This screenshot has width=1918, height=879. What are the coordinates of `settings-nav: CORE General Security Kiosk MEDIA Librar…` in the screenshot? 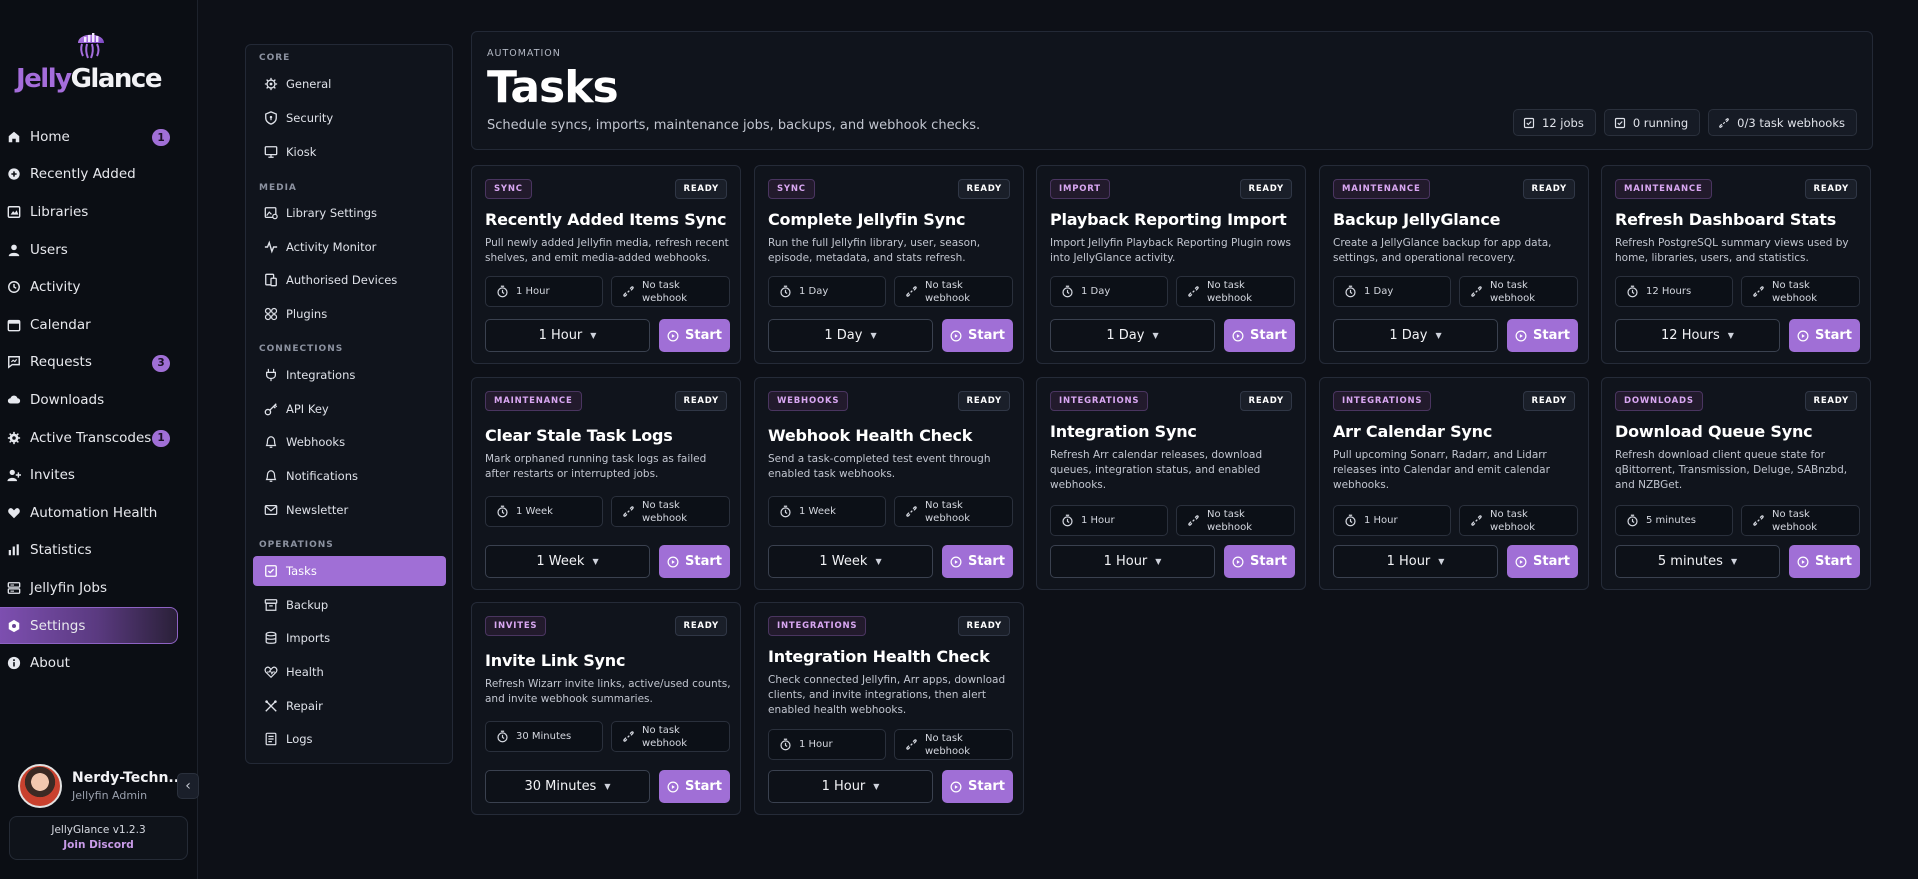 It's located at (349, 404).